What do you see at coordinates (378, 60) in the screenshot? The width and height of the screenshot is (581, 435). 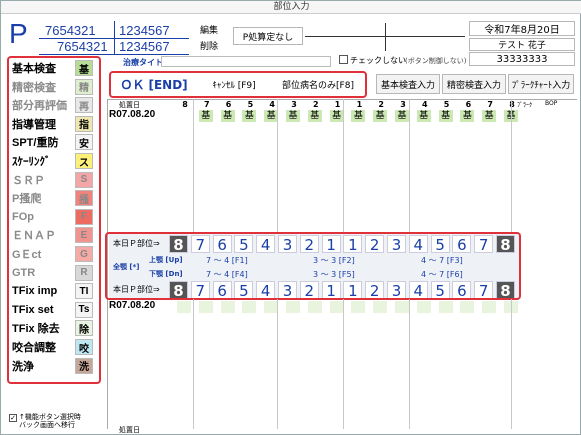 I see `check-label: チェックしない` at bounding box center [378, 60].